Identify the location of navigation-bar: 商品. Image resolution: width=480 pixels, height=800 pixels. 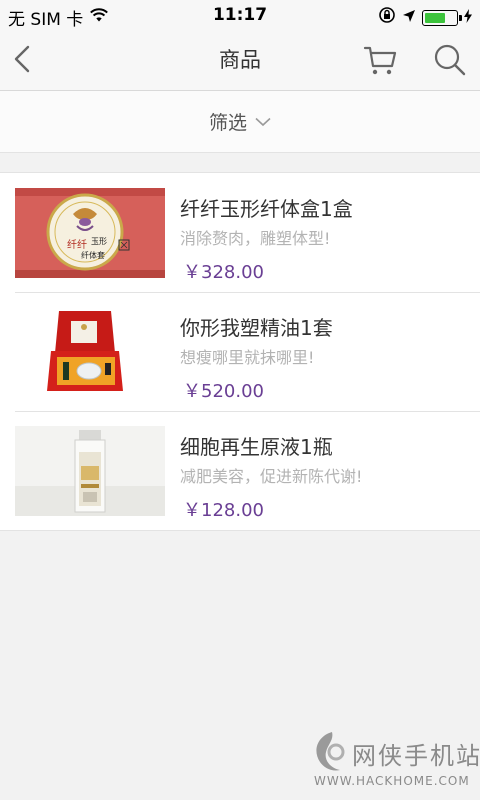
(240, 60).